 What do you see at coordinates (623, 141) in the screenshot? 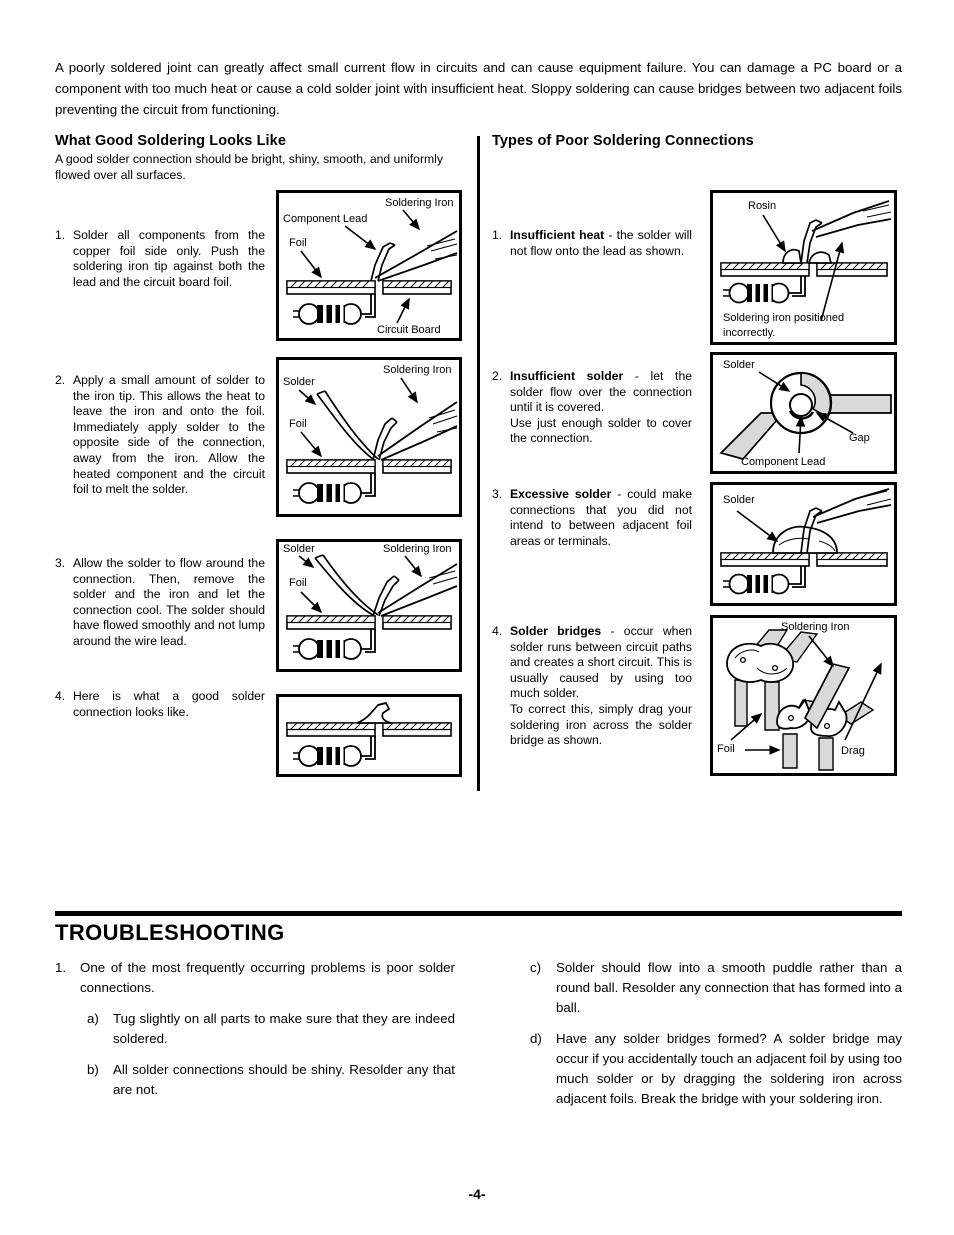
I see `poor-soldering-heading: Types of Poor Soldering Connections` at bounding box center [623, 141].